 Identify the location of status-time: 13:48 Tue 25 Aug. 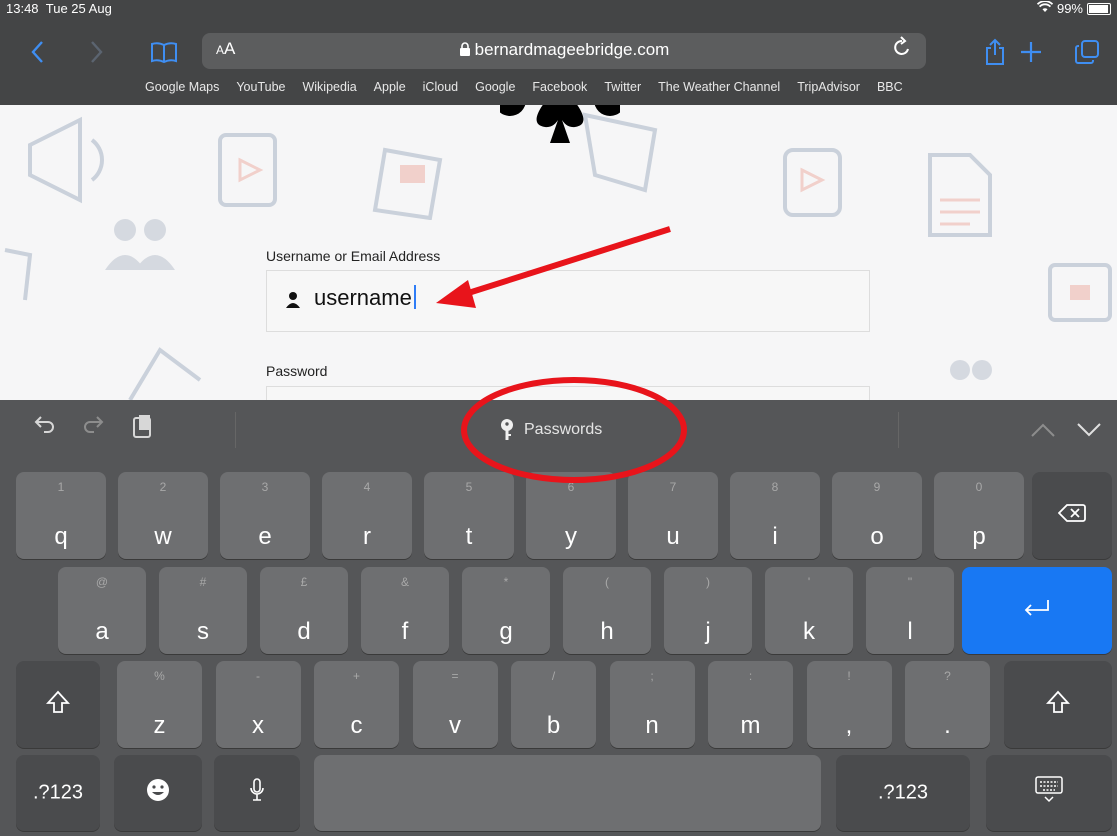
(59, 8).